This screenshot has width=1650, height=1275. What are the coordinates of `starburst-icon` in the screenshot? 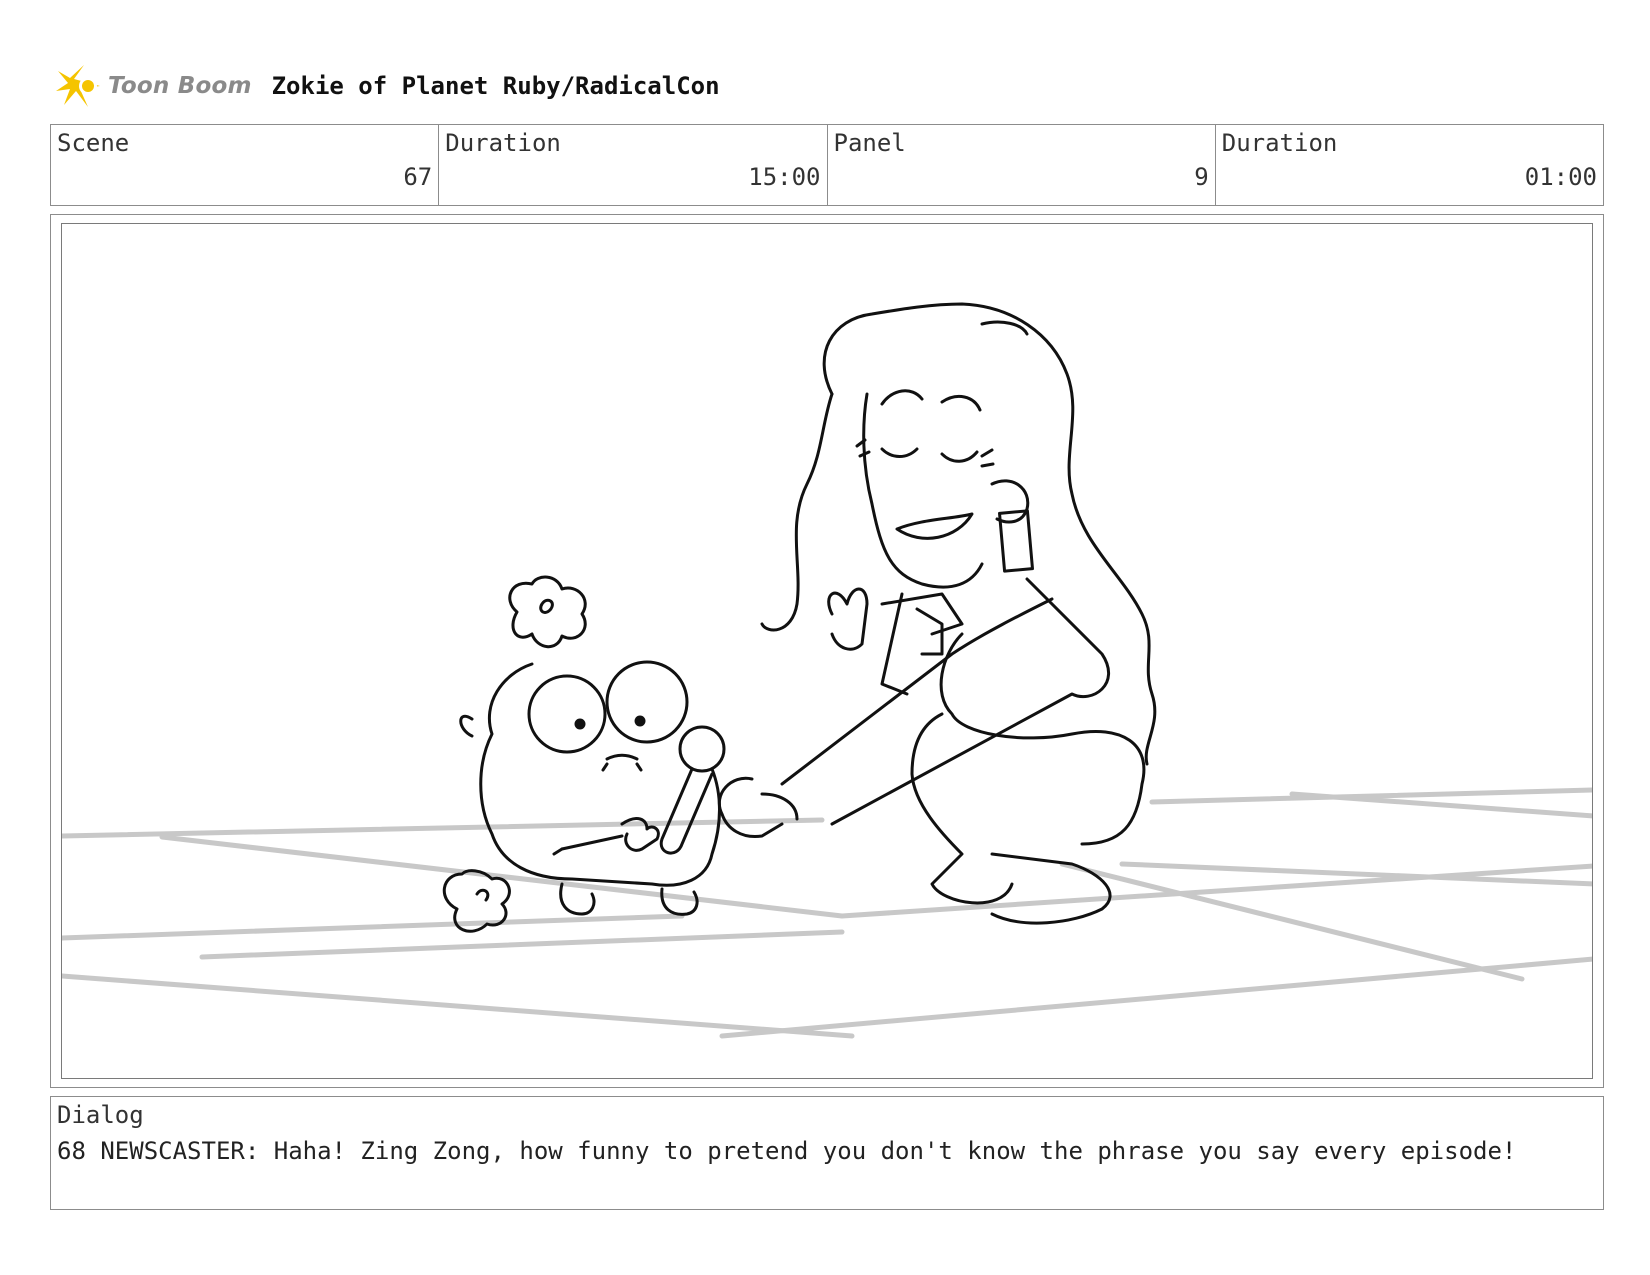 It's located at (78, 86).